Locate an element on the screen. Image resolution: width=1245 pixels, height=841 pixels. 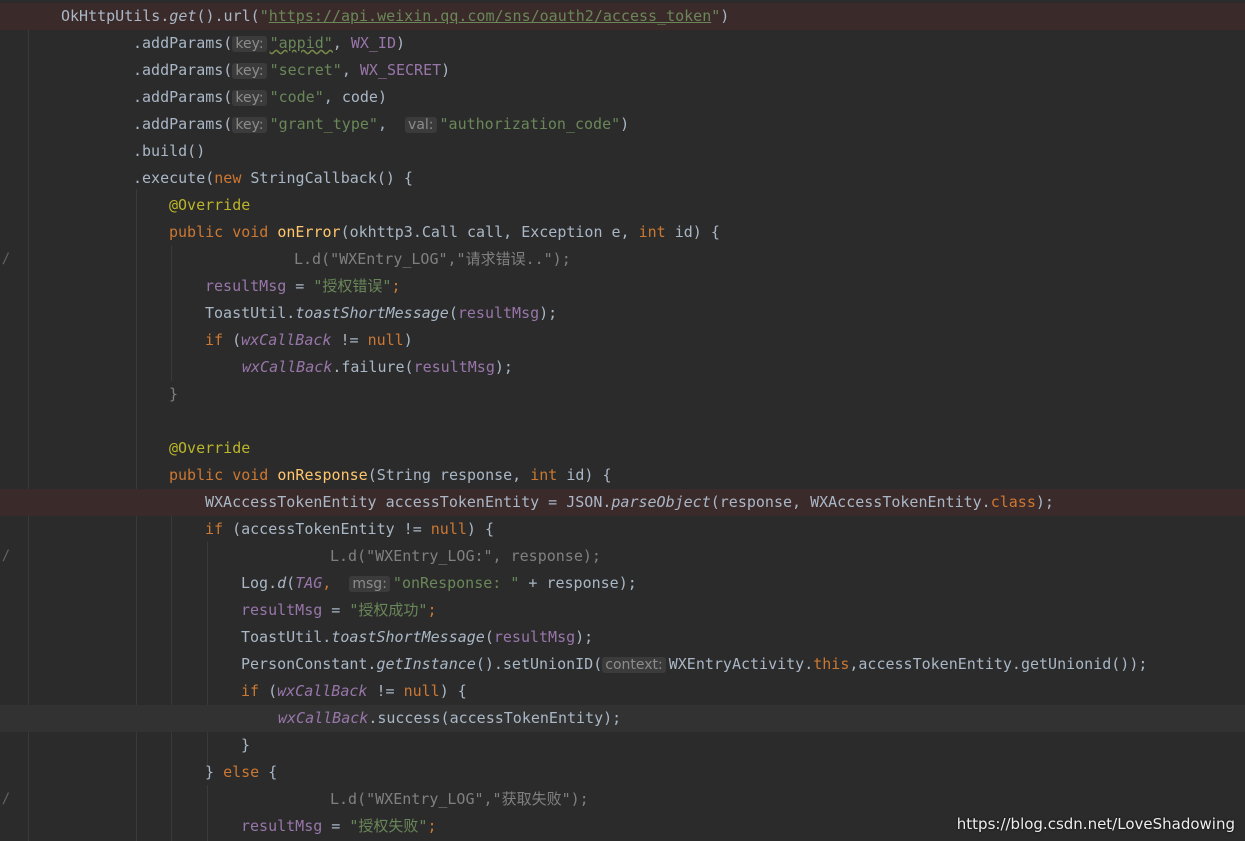
code-token: "code" is located at coordinates (296, 97).